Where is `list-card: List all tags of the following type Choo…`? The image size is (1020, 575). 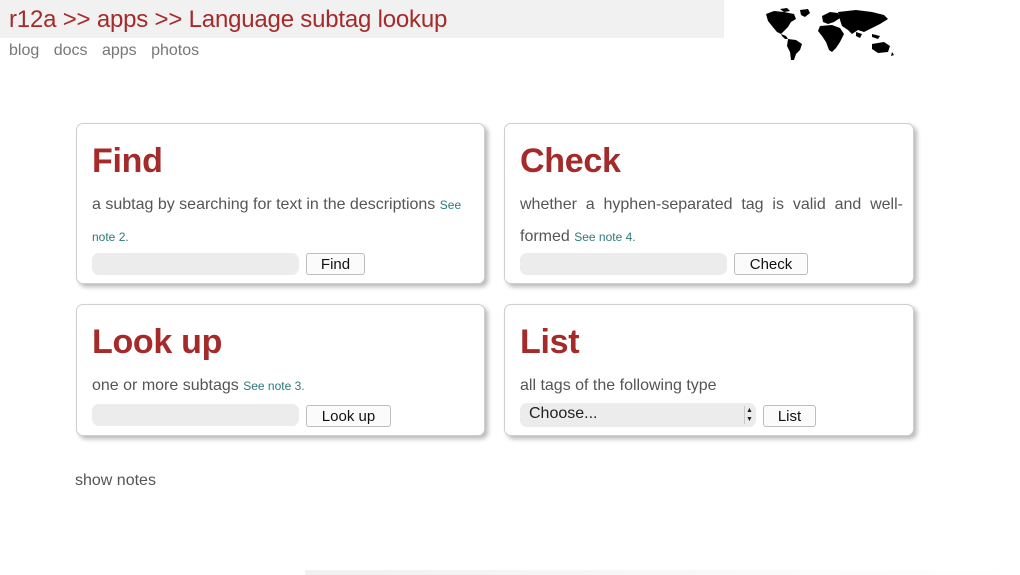
list-card: List all tags of the following type Choo… is located at coordinates (709, 370).